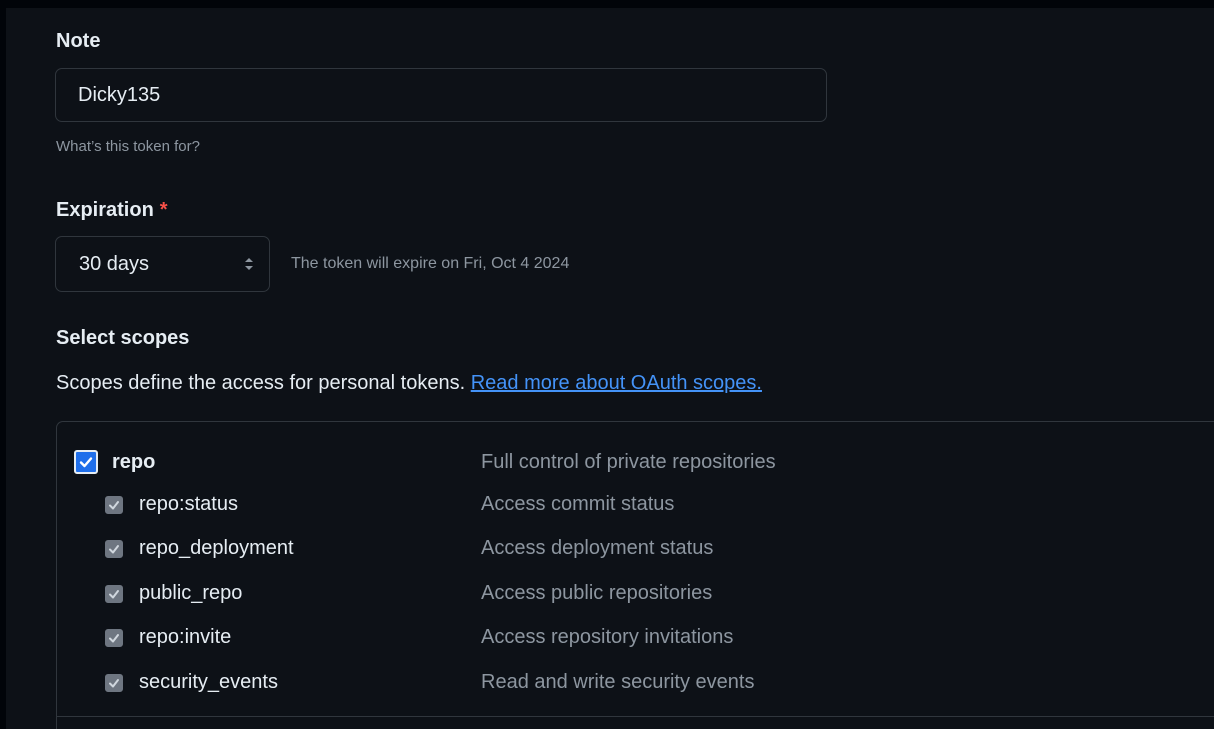 This screenshot has height=729, width=1214. I want to click on scope-desc-repo: Full control of private repositories, so click(628, 461).